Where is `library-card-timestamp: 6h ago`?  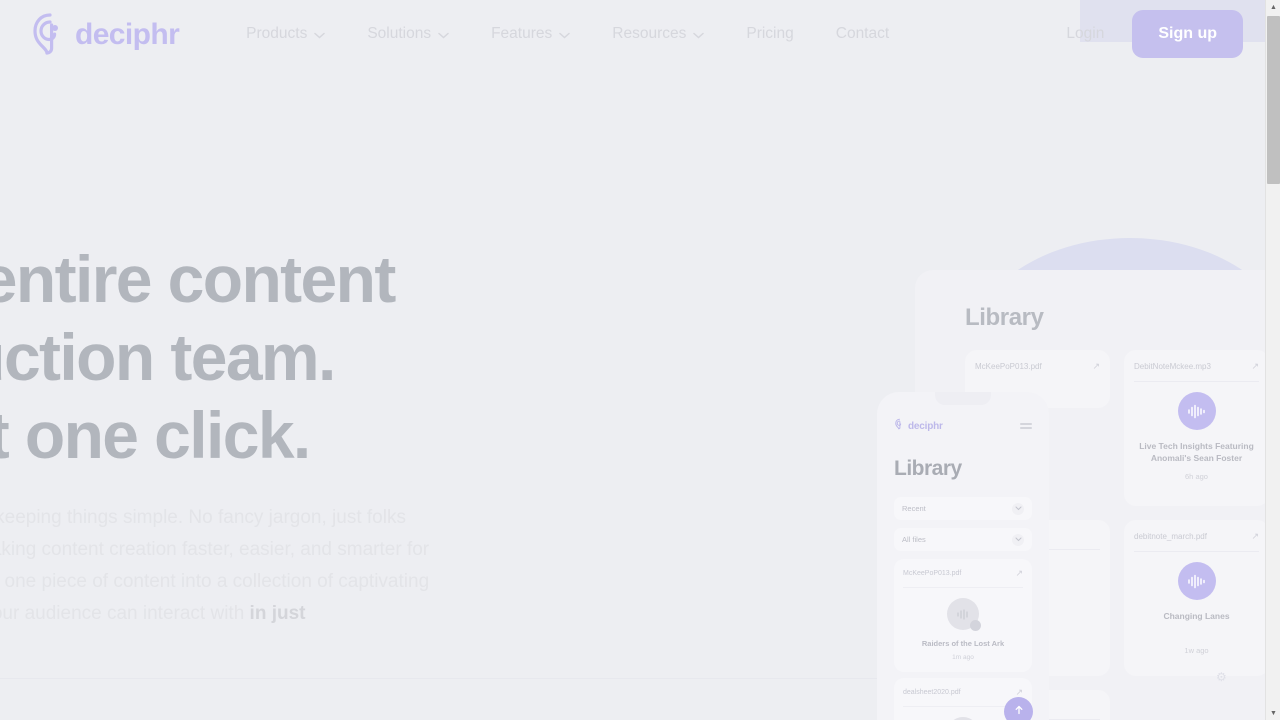
library-card-timestamp: 6h ago is located at coordinates (1196, 476).